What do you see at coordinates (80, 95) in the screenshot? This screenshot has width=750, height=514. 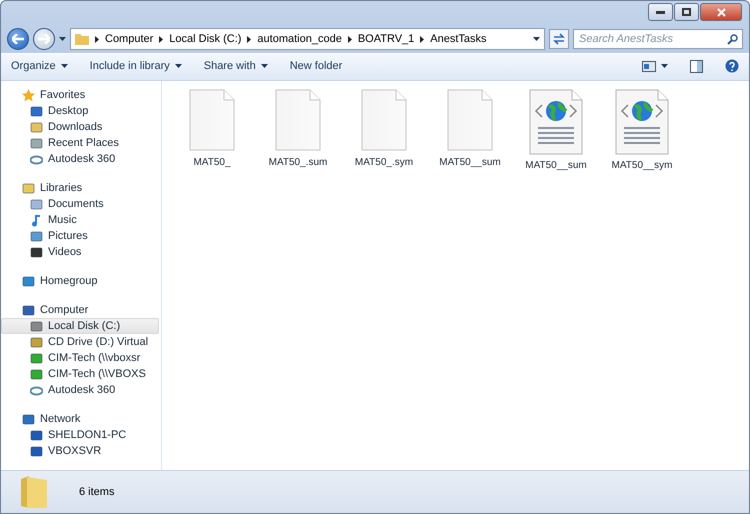 I see `nav-section: Favorites` at bounding box center [80, 95].